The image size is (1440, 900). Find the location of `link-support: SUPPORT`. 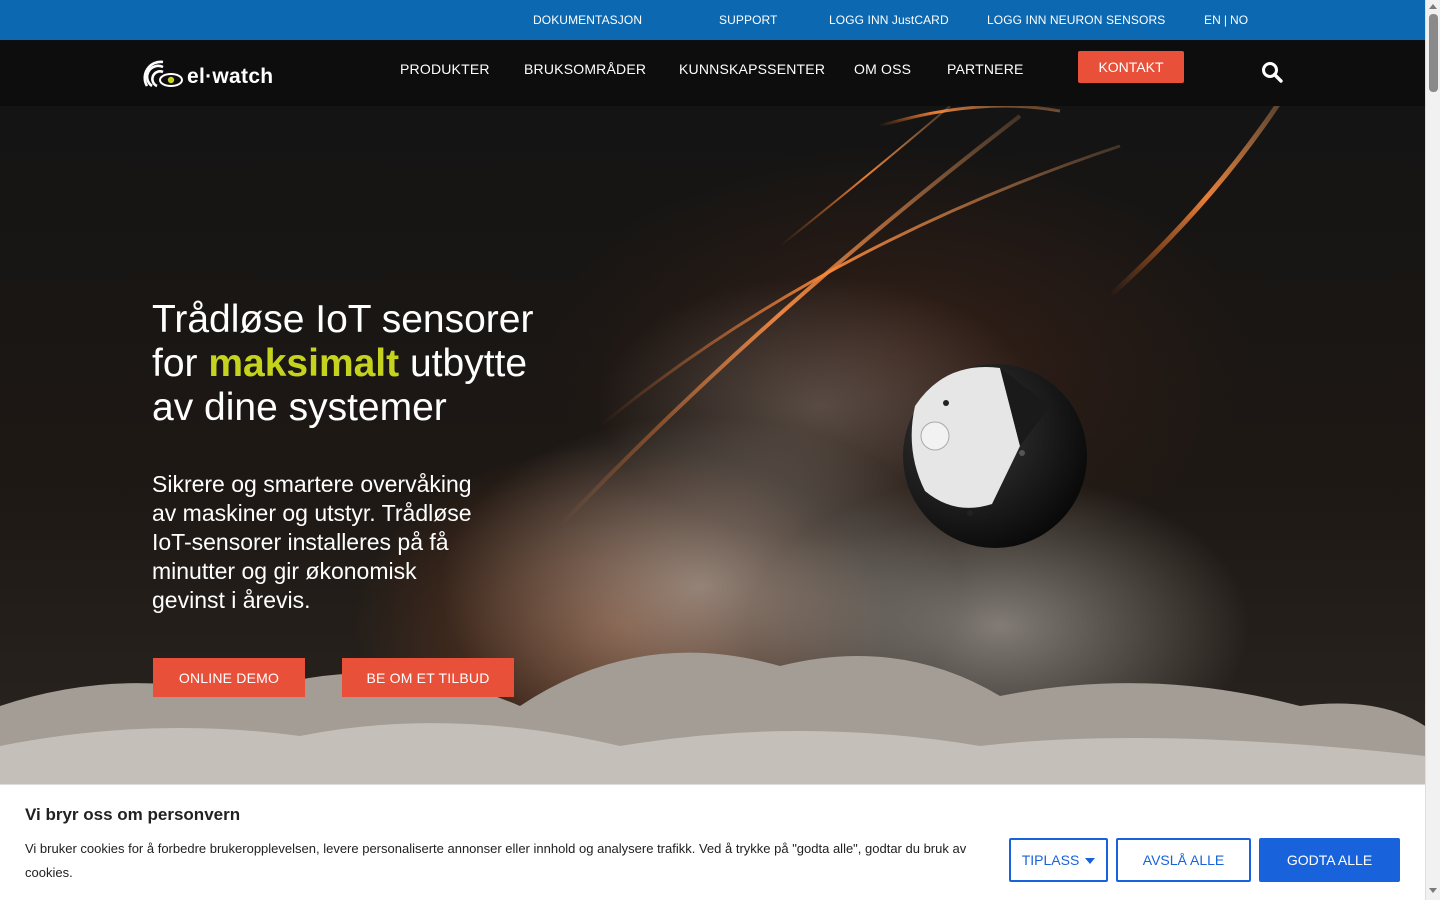

link-support: SUPPORT is located at coordinates (748, 20).